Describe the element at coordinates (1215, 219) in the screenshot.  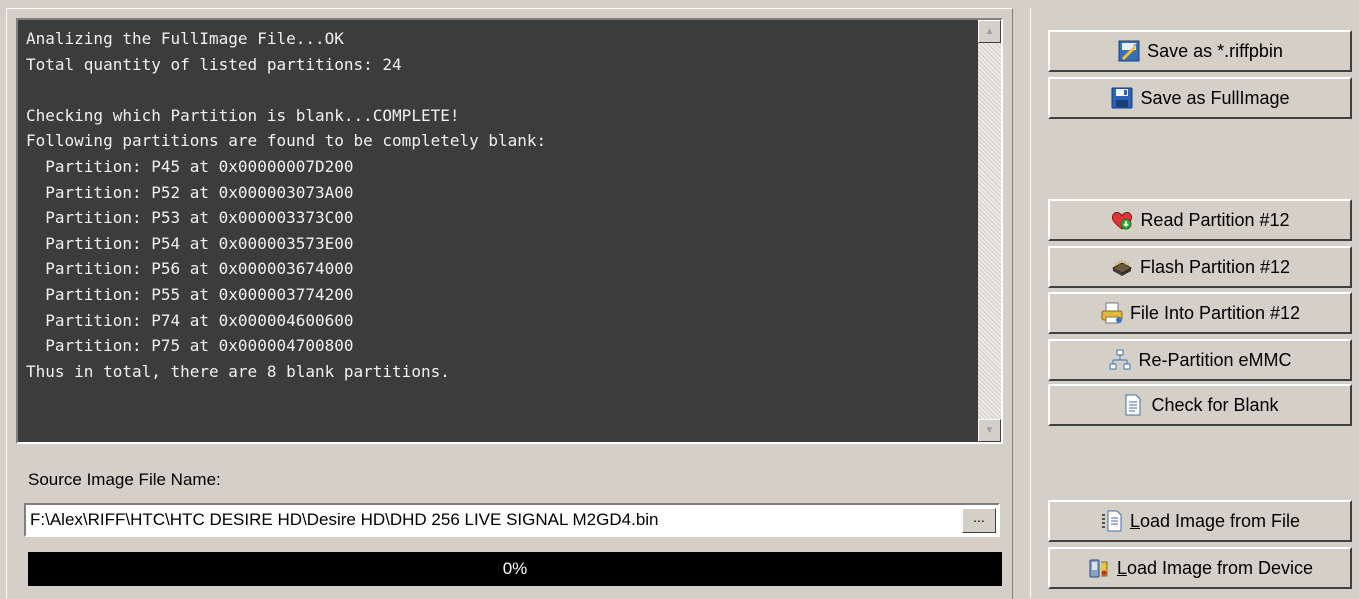
I see `read-partition-label: Read Partition #12` at that location.